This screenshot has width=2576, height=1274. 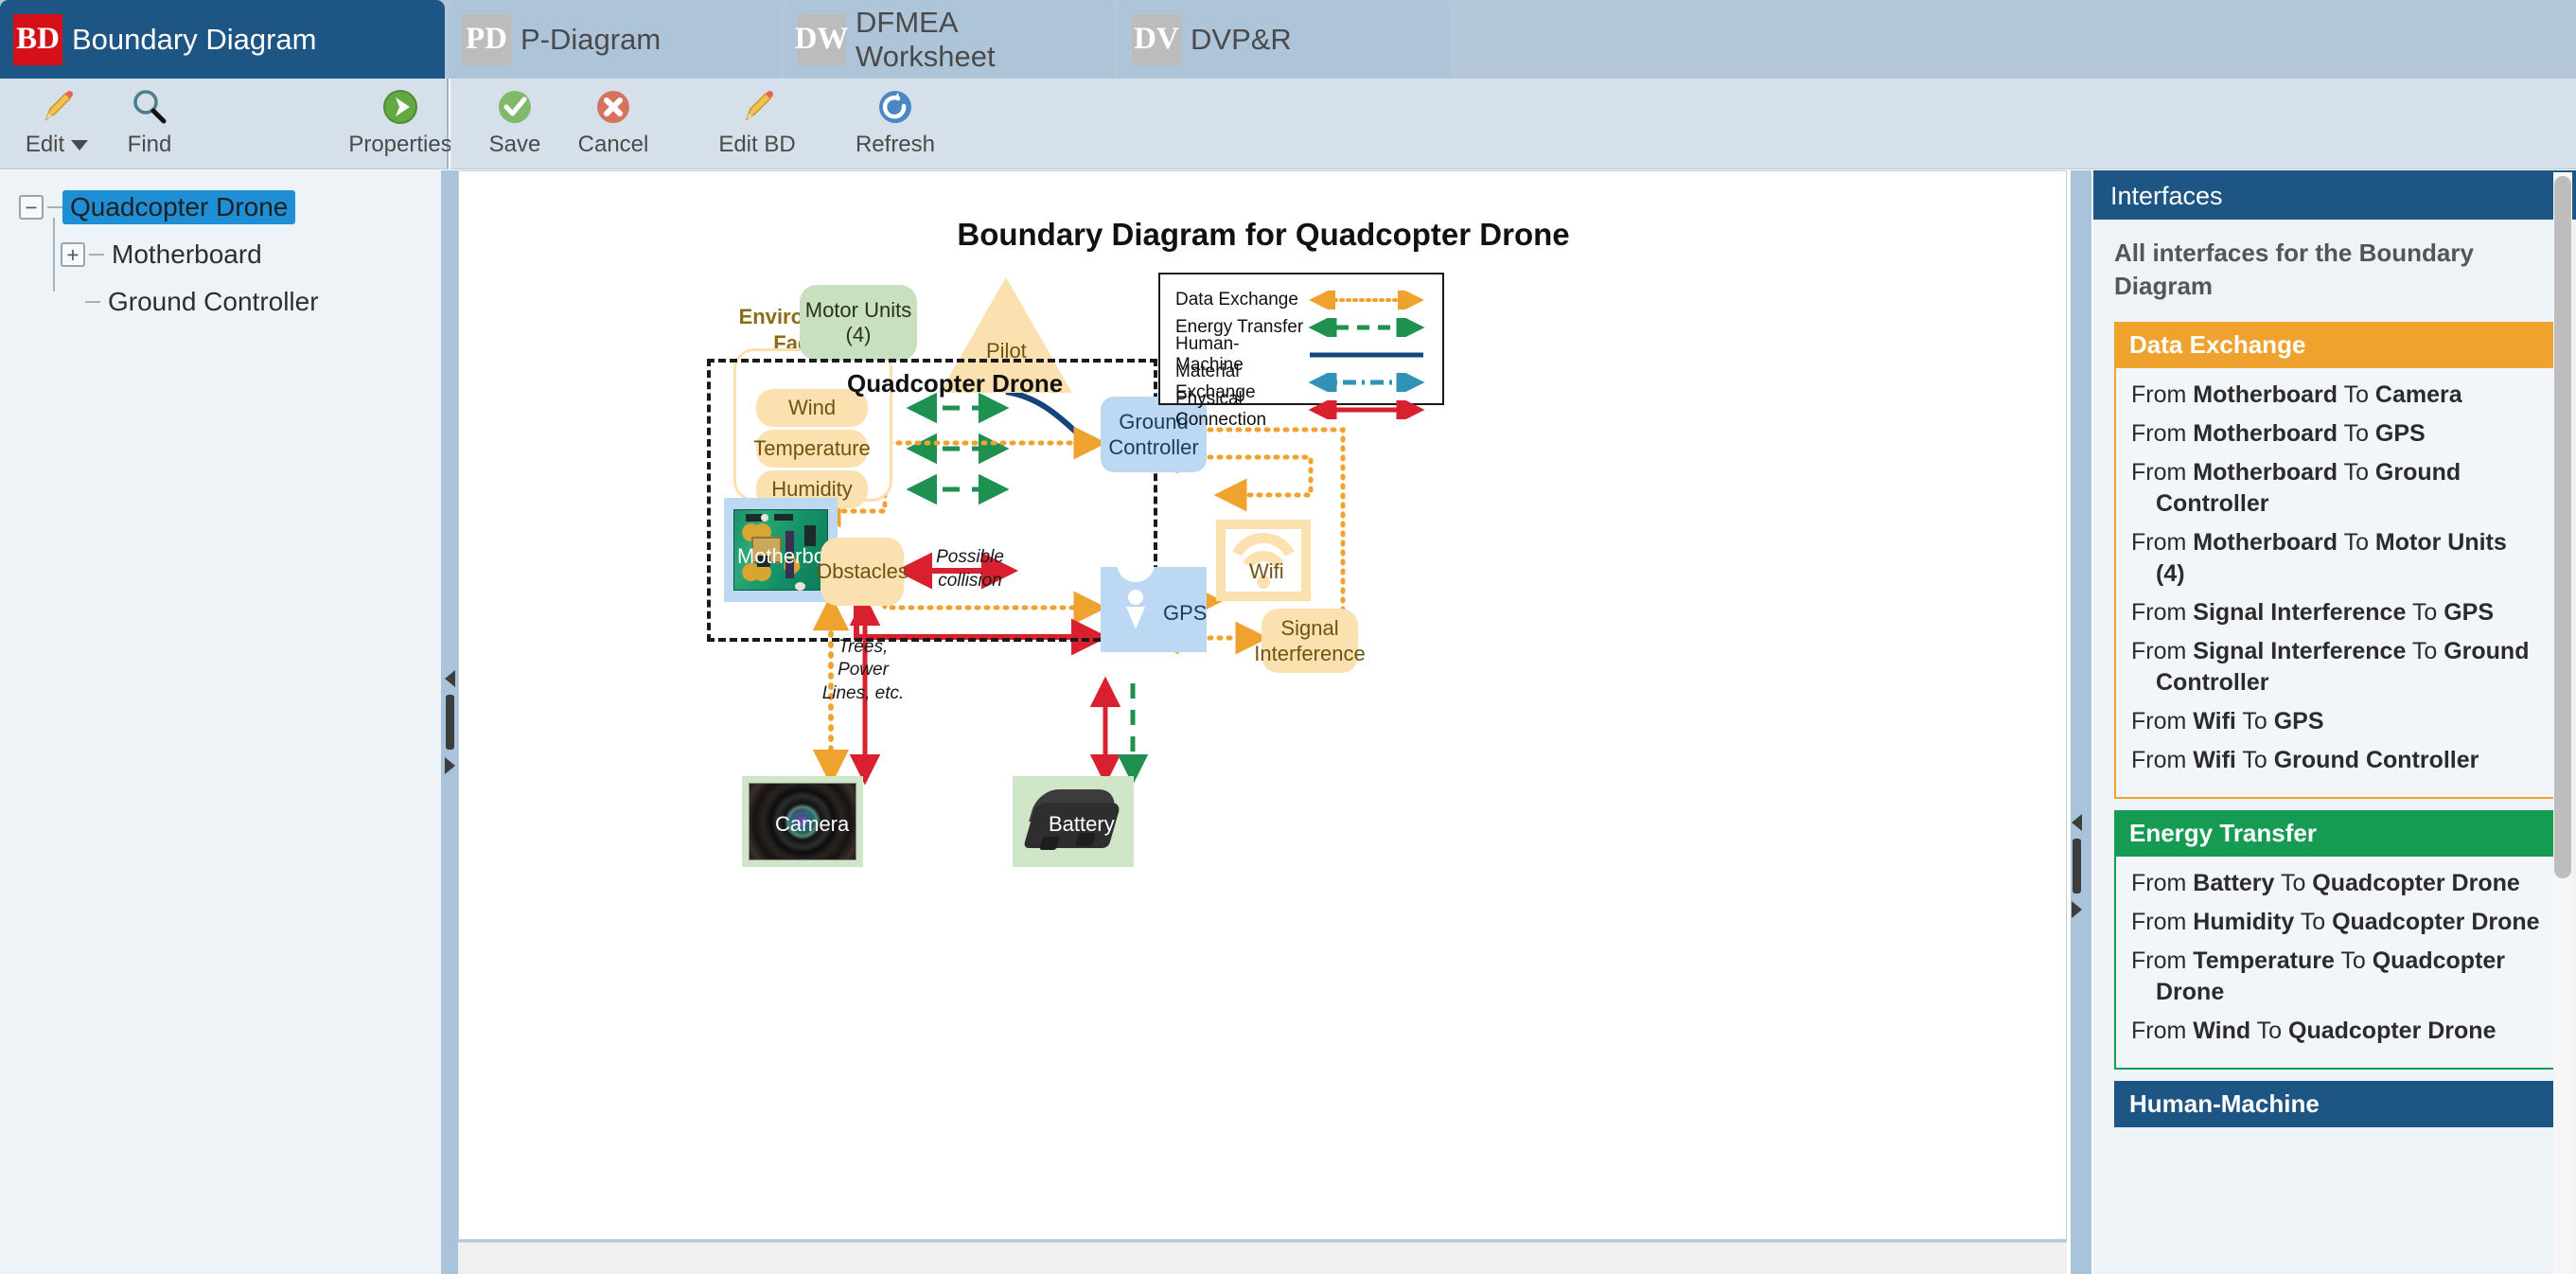 I want to click on tab-badge-icon: DV, so click(x=1156, y=39).